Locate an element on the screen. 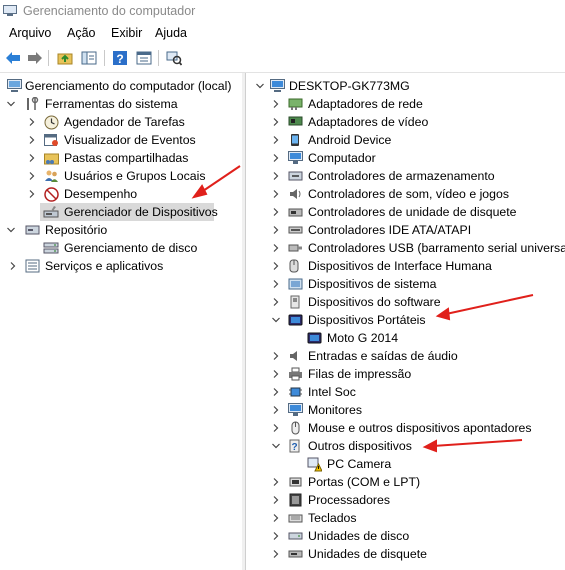 The height and width of the screenshot is (570, 565). pane-splitter is located at coordinates (244, 321).